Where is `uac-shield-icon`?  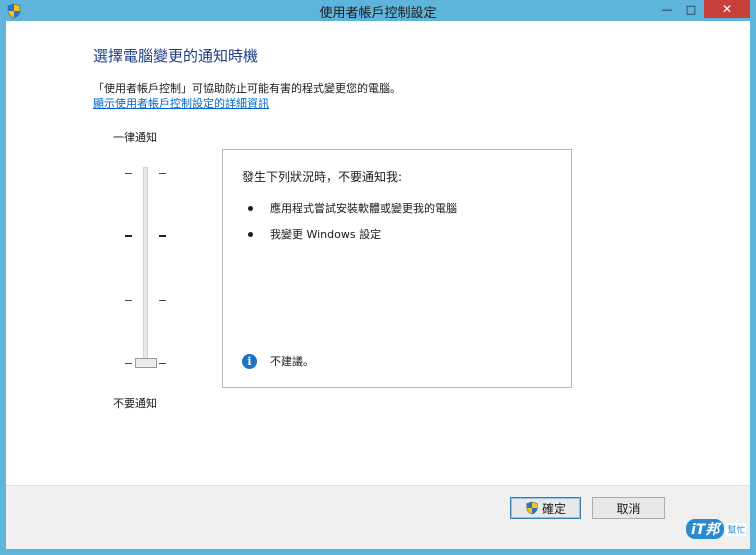 uac-shield-icon is located at coordinates (532, 508).